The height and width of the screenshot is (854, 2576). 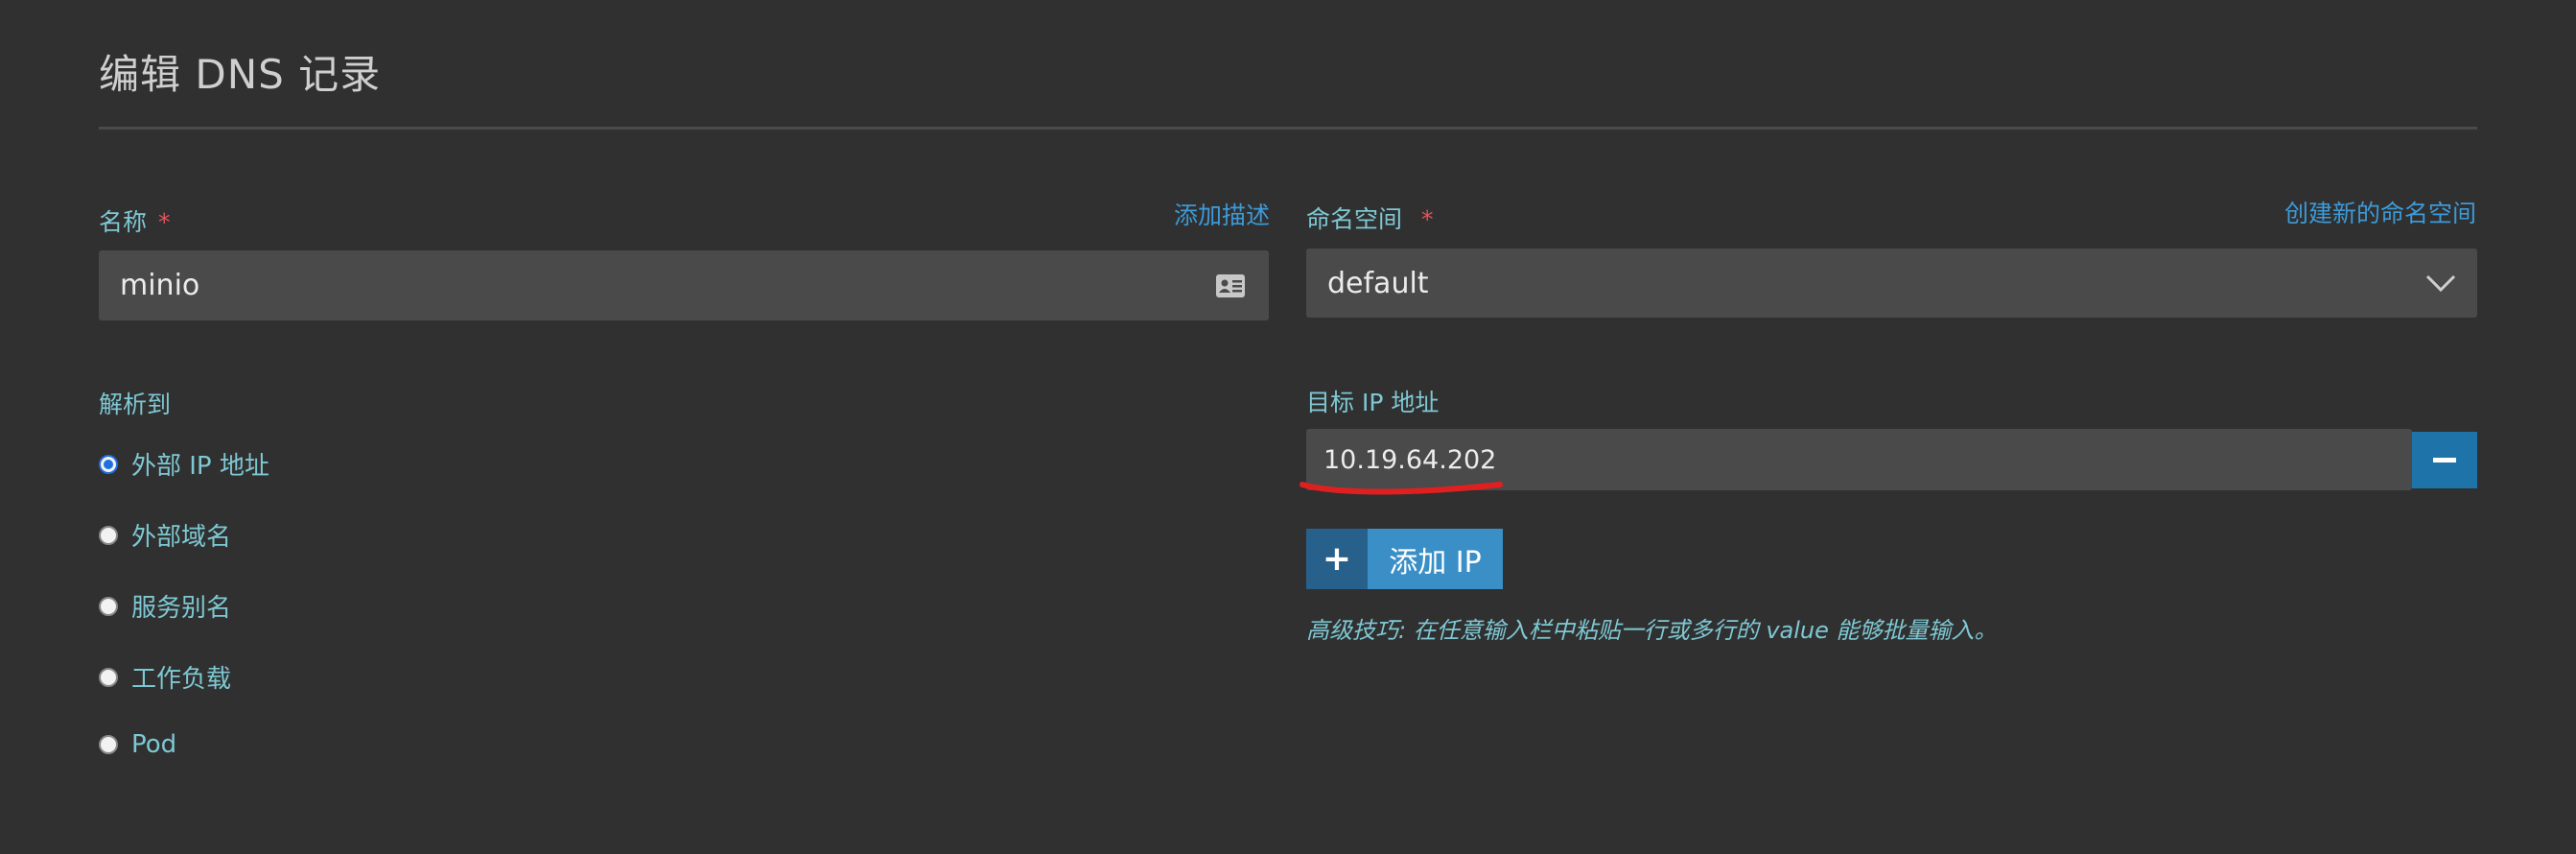 What do you see at coordinates (240, 74) in the screenshot?
I see `page-title: 编辑 DNS 记录` at bounding box center [240, 74].